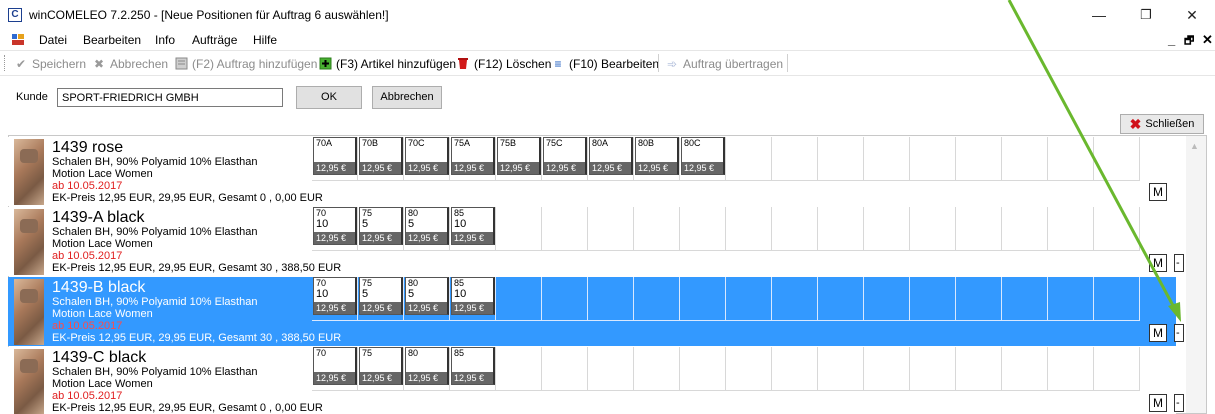  What do you see at coordinates (1189, 41) in the screenshot?
I see `mdi-restore-button: 🗗` at bounding box center [1189, 41].